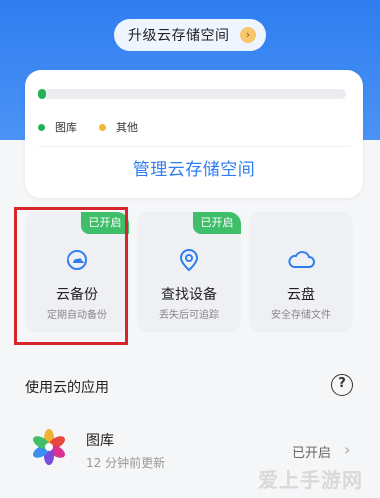 The height and width of the screenshot is (498, 380). I want to click on storage-usage-bar, so click(192, 94).